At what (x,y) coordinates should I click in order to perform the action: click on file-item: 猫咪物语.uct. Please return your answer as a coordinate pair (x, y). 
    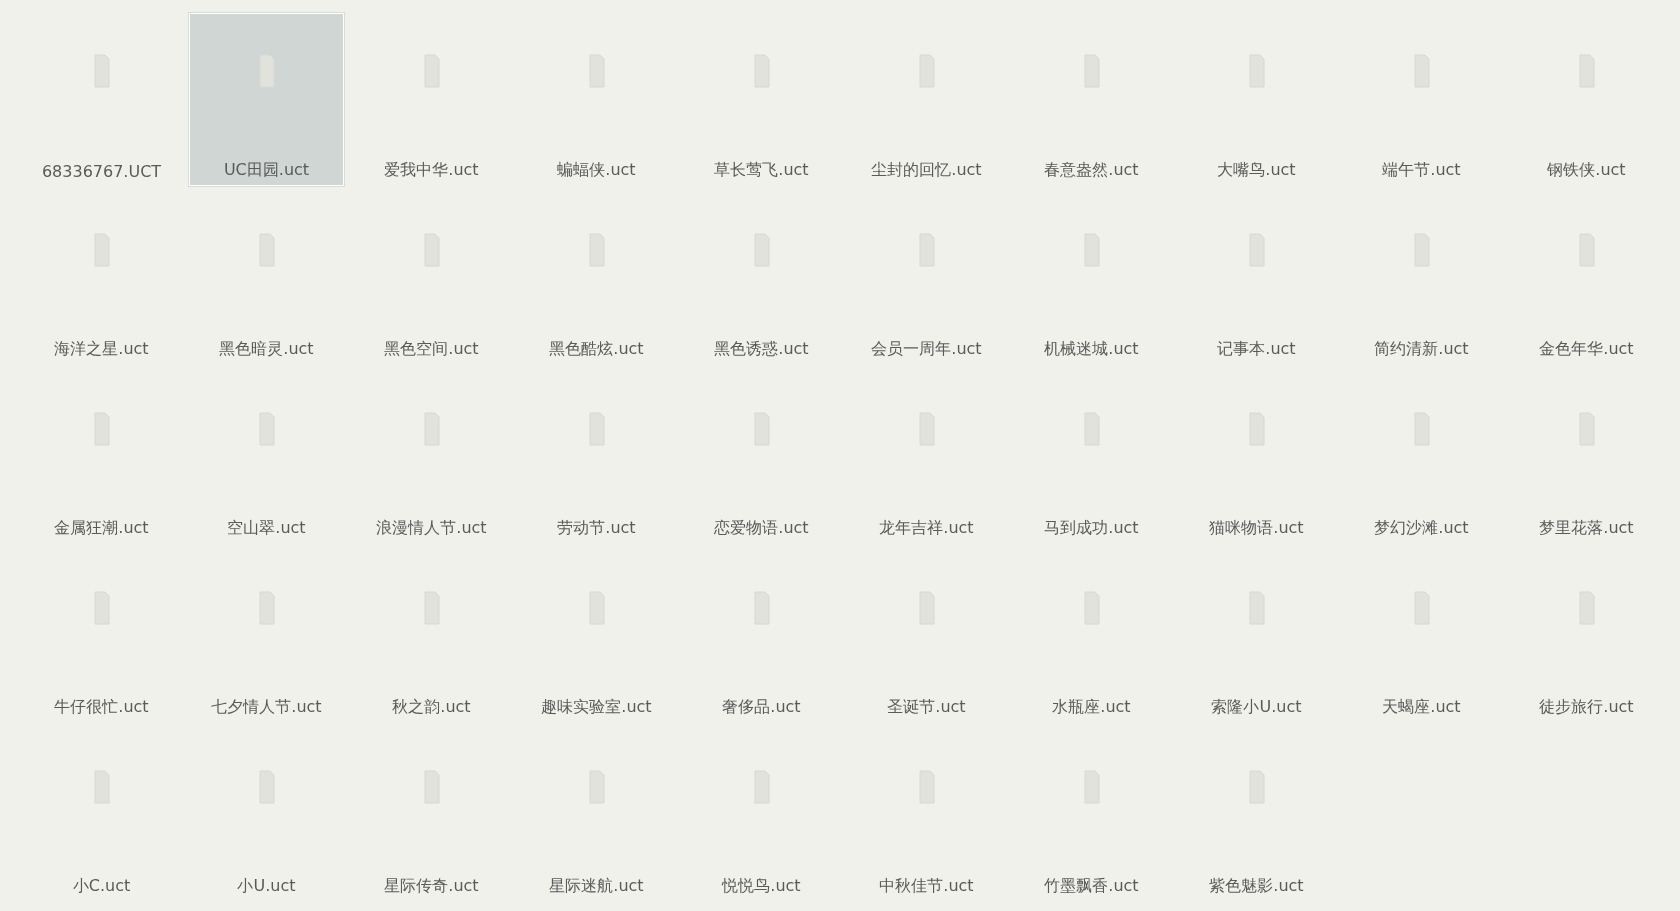
    Looking at the image, I should click on (1256, 457).